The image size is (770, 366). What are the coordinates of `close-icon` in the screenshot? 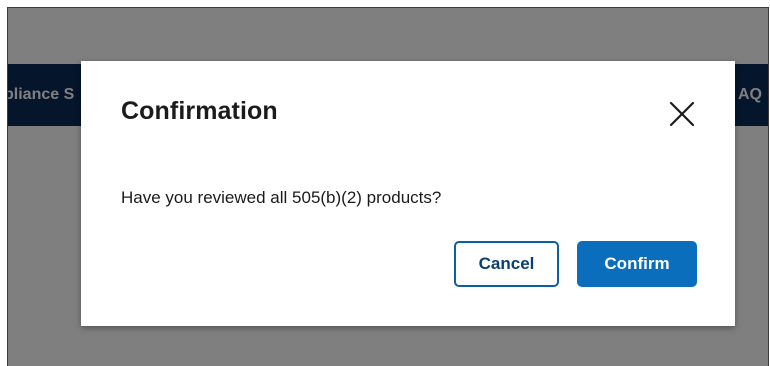 It's located at (682, 114).